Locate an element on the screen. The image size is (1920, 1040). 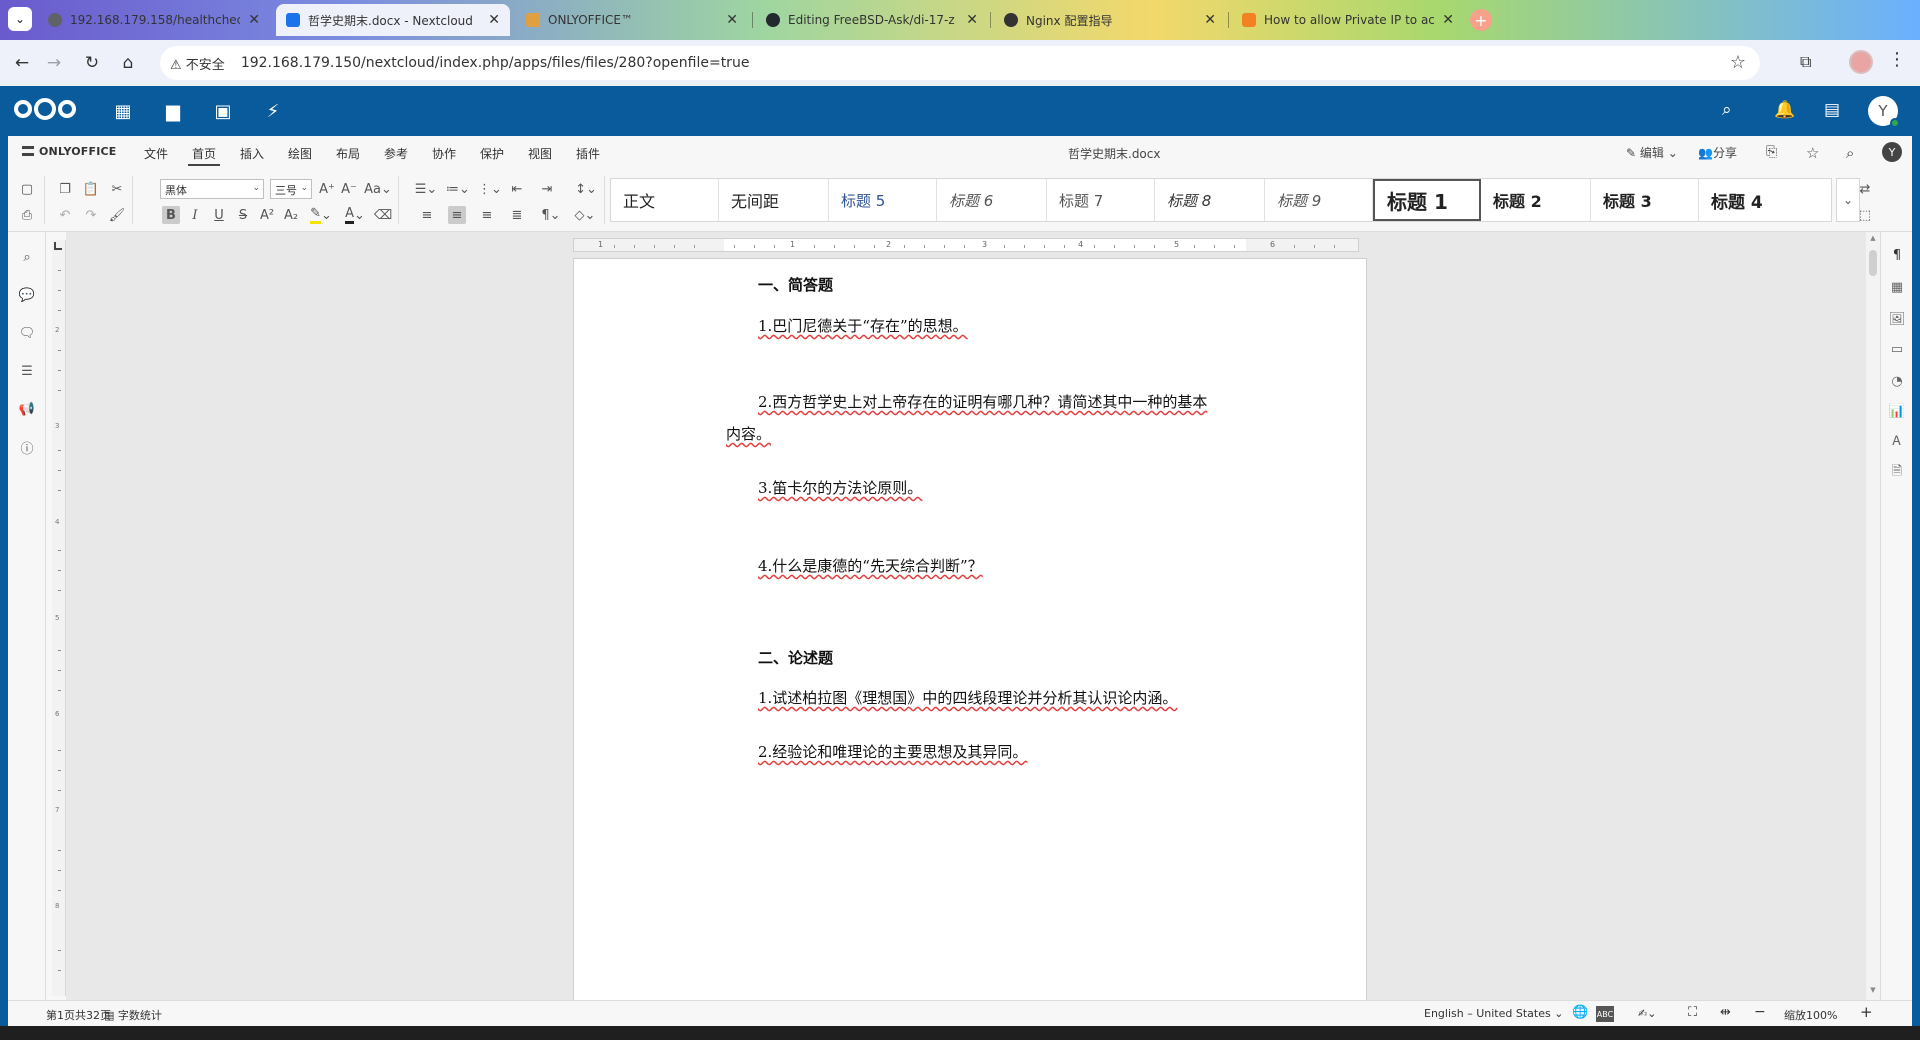
tab-search-menu-button: ⌄ is located at coordinates (20, 19).